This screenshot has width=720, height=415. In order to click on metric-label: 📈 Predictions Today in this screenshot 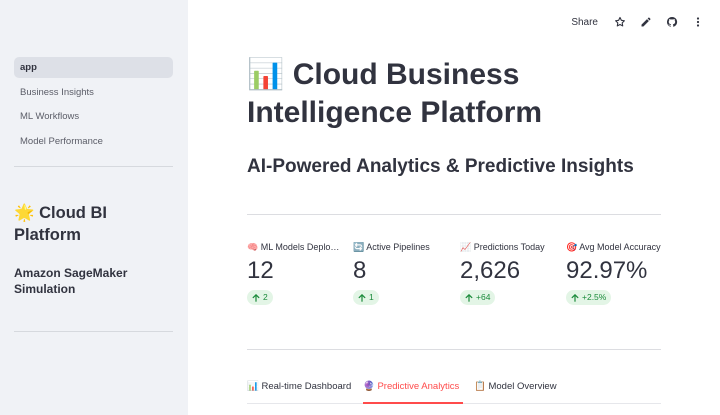, I will do `click(502, 247)`.